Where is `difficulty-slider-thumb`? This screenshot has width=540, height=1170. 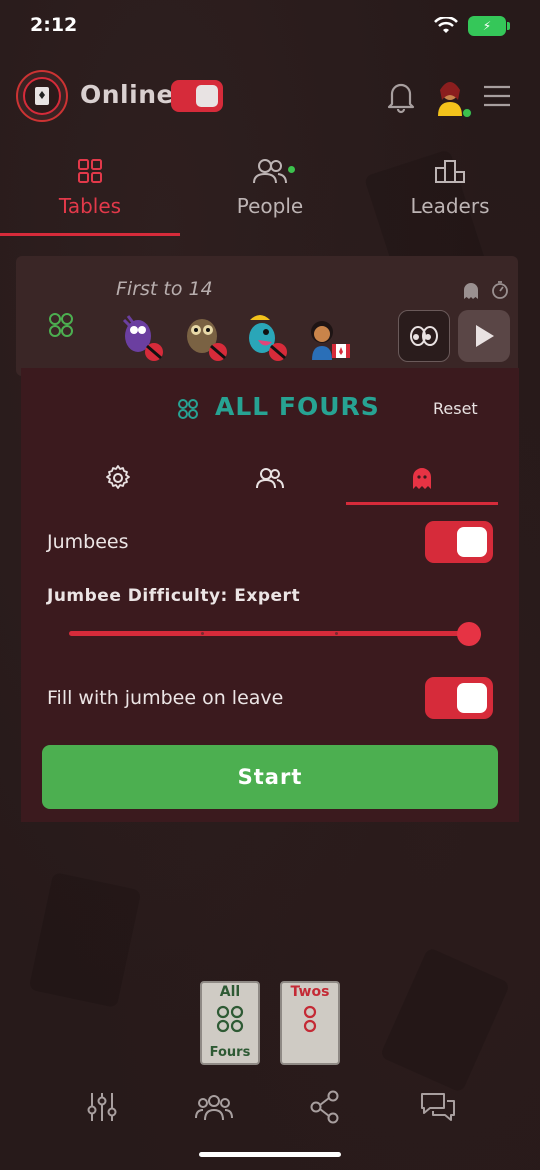
difficulty-slider-thumb is located at coordinates (469, 634).